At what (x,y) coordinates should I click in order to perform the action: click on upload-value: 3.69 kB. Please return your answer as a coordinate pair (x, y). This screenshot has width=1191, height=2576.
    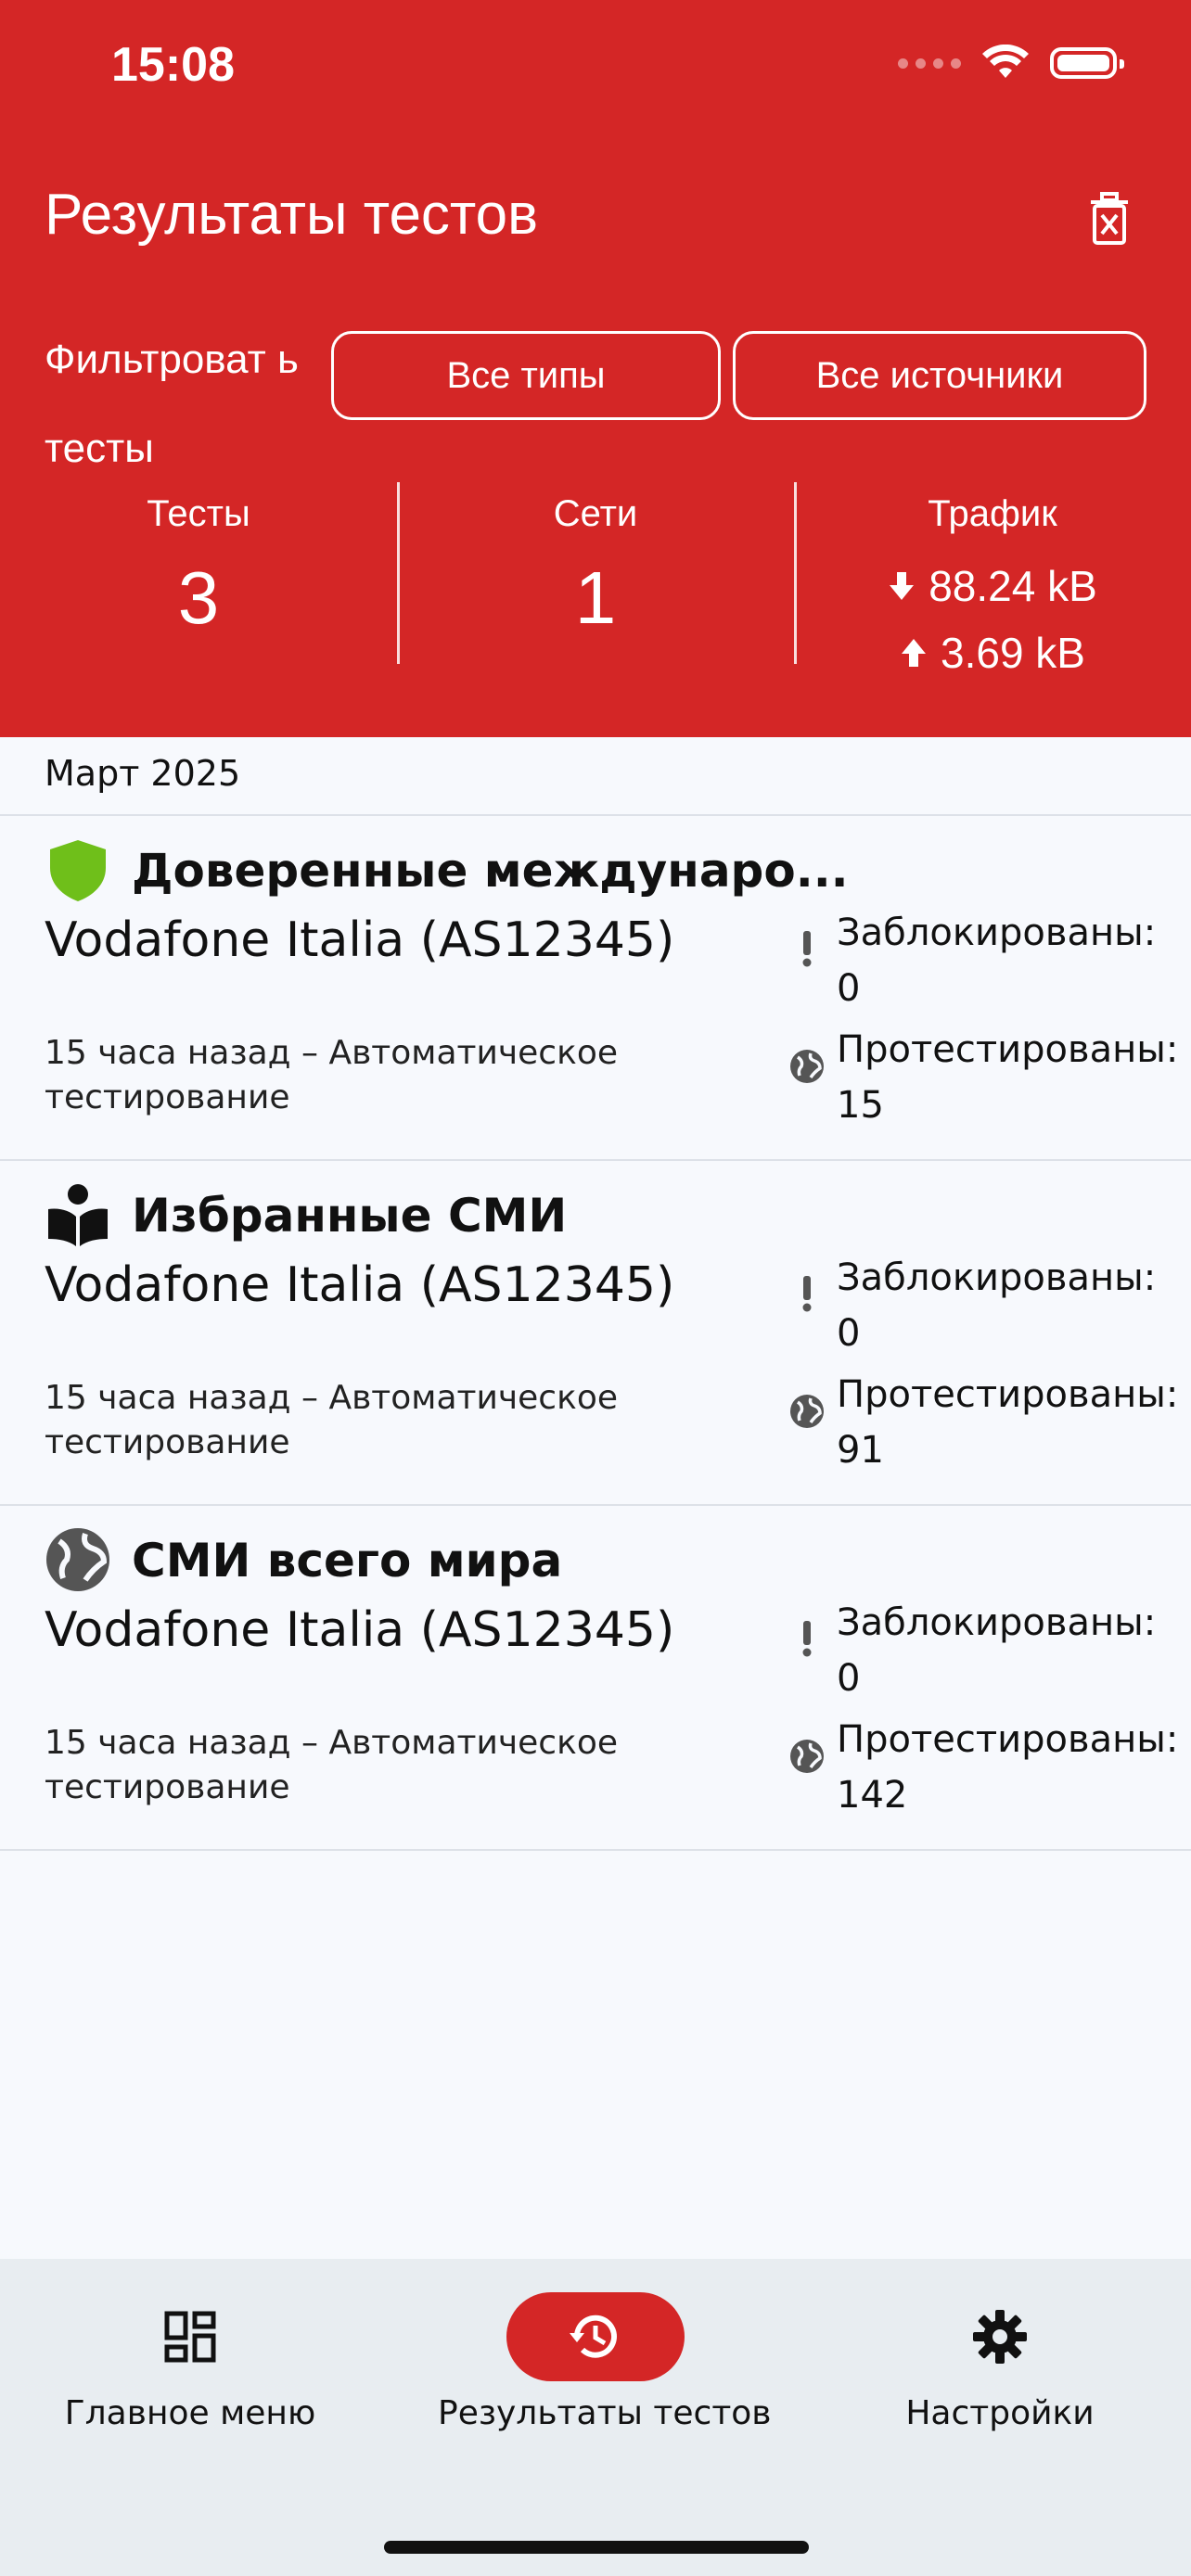
    Looking at the image, I should click on (1013, 653).